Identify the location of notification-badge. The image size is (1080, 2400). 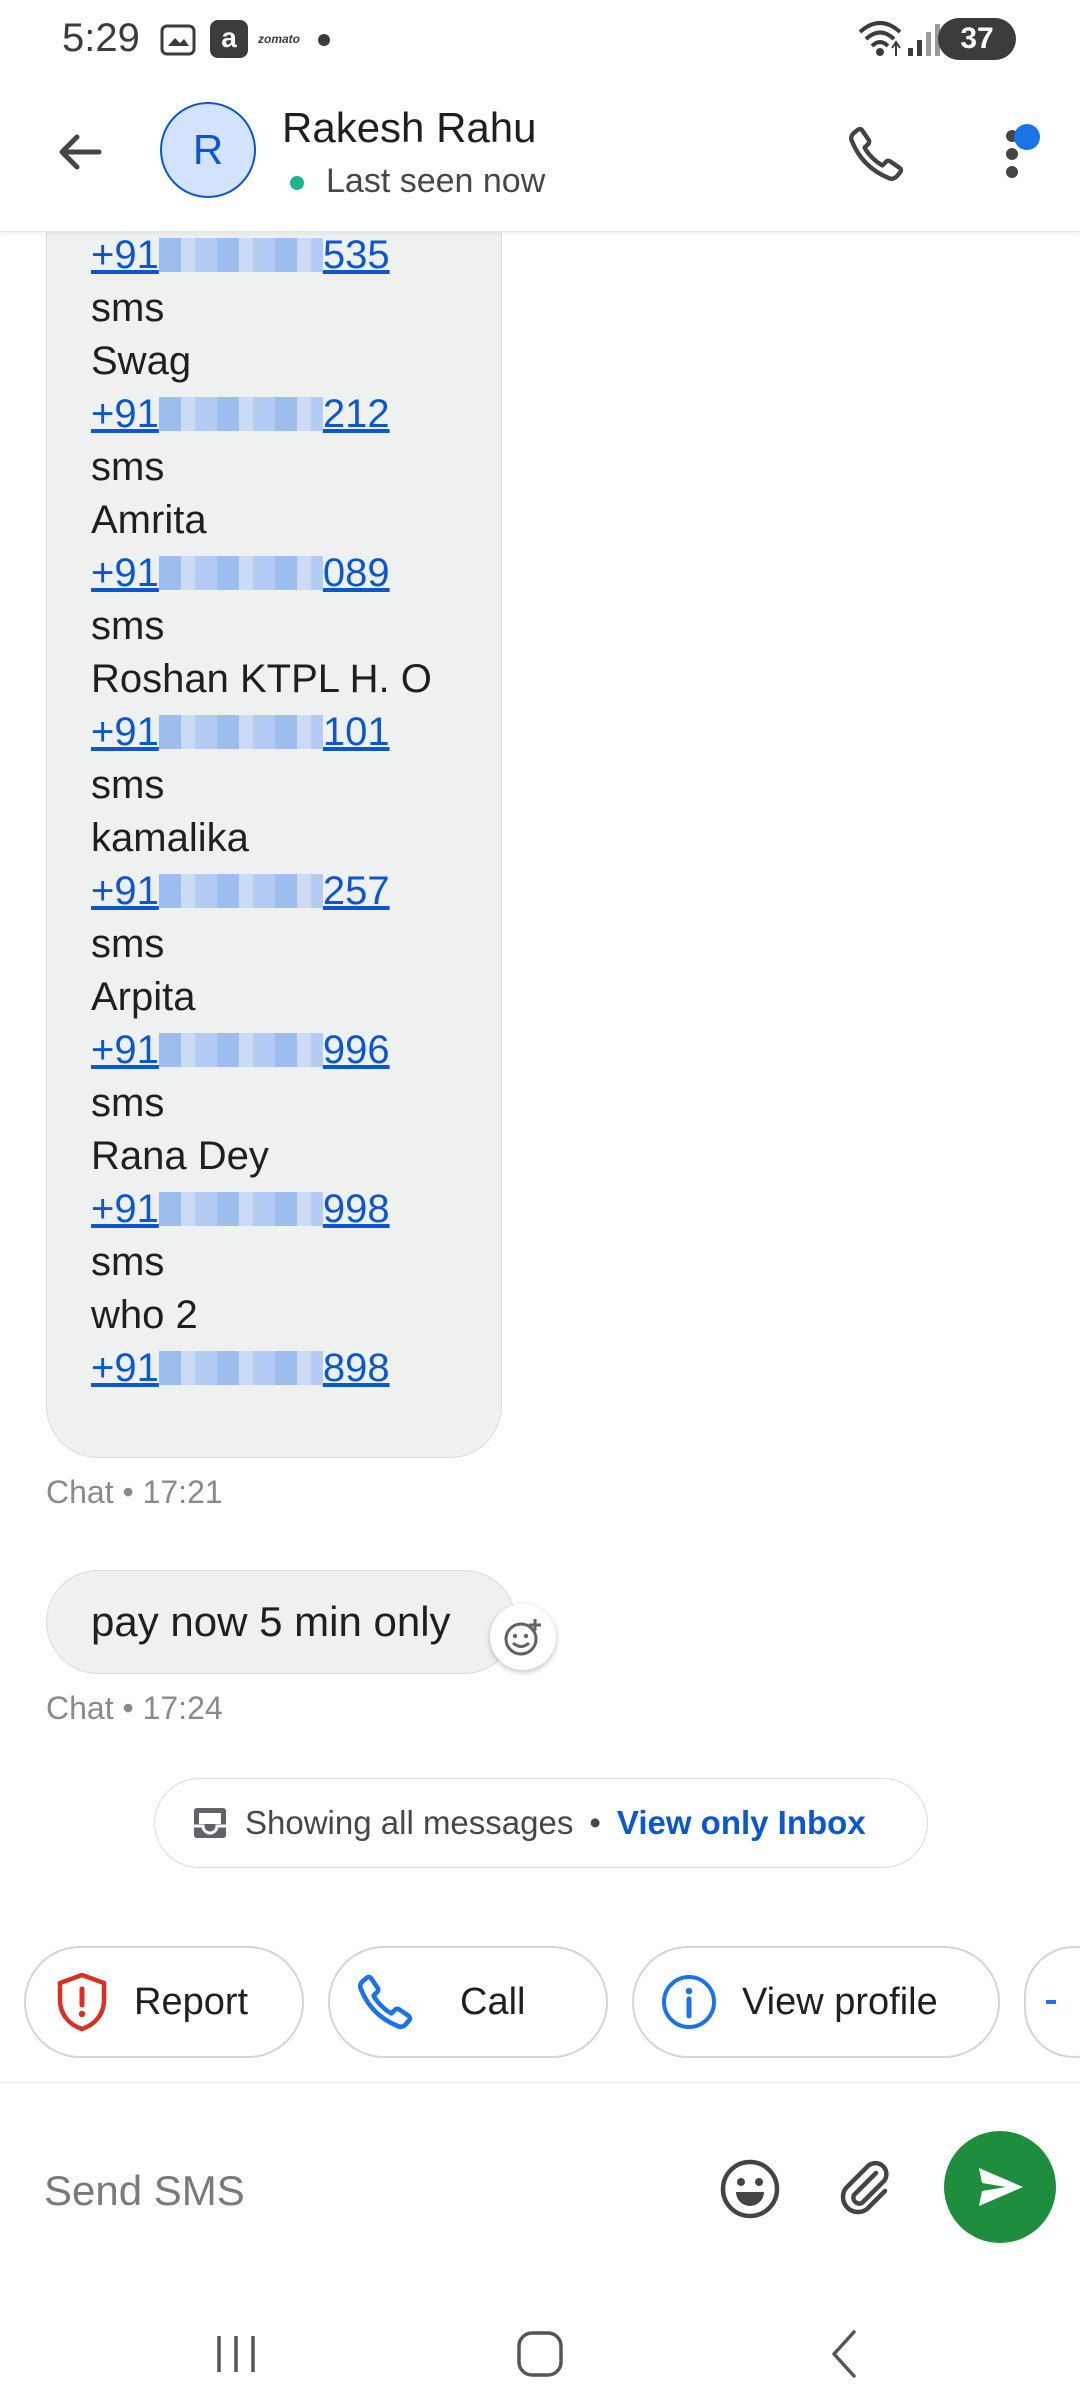
(1027, 137).